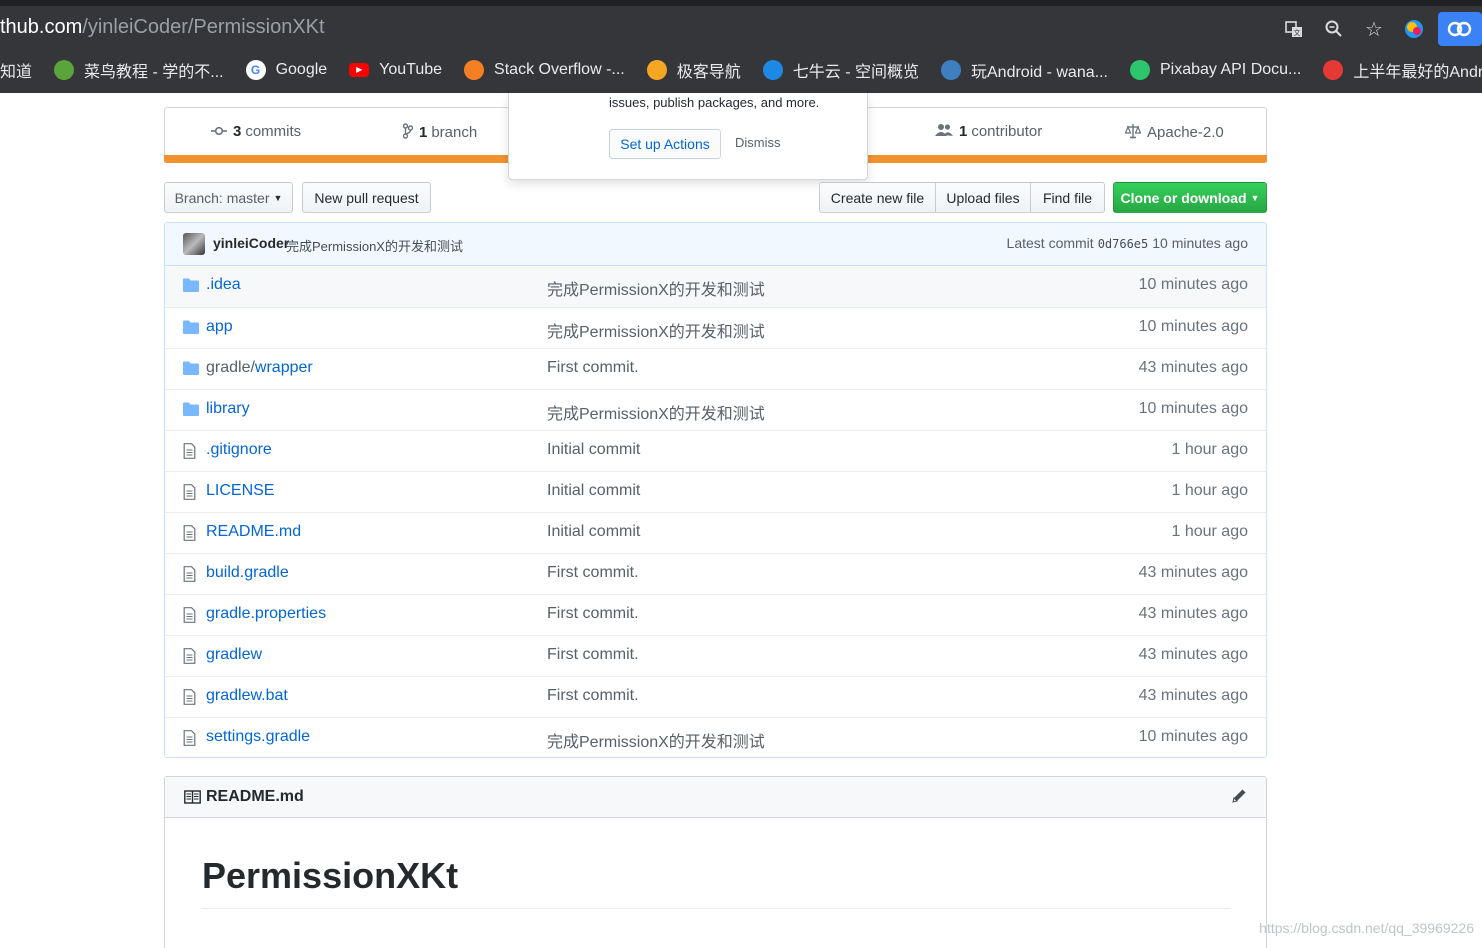 The width and height of the screenshot is (1482, 948). What do you see at coordinates (1183, 197) in the screenshot?
I see `clone-label: Clone or download` at bounding box center [1183, 197].